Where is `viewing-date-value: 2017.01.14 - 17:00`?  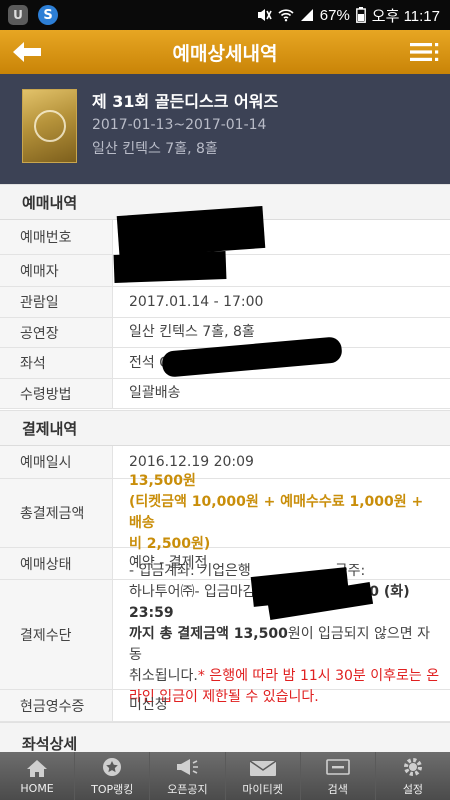 viewing-date-value: 2017.01.14 - 17:00 is located at coordinates (196, 301).